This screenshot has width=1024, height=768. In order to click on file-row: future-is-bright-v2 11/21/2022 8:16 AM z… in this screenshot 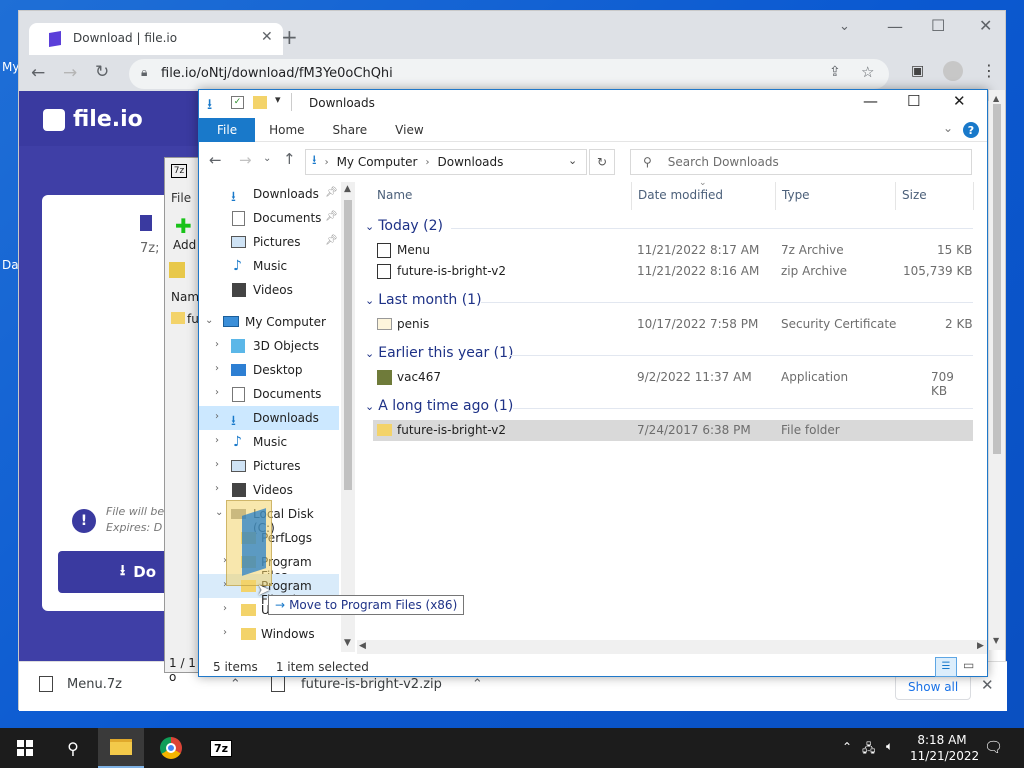, I will do `click(673, 271)`.